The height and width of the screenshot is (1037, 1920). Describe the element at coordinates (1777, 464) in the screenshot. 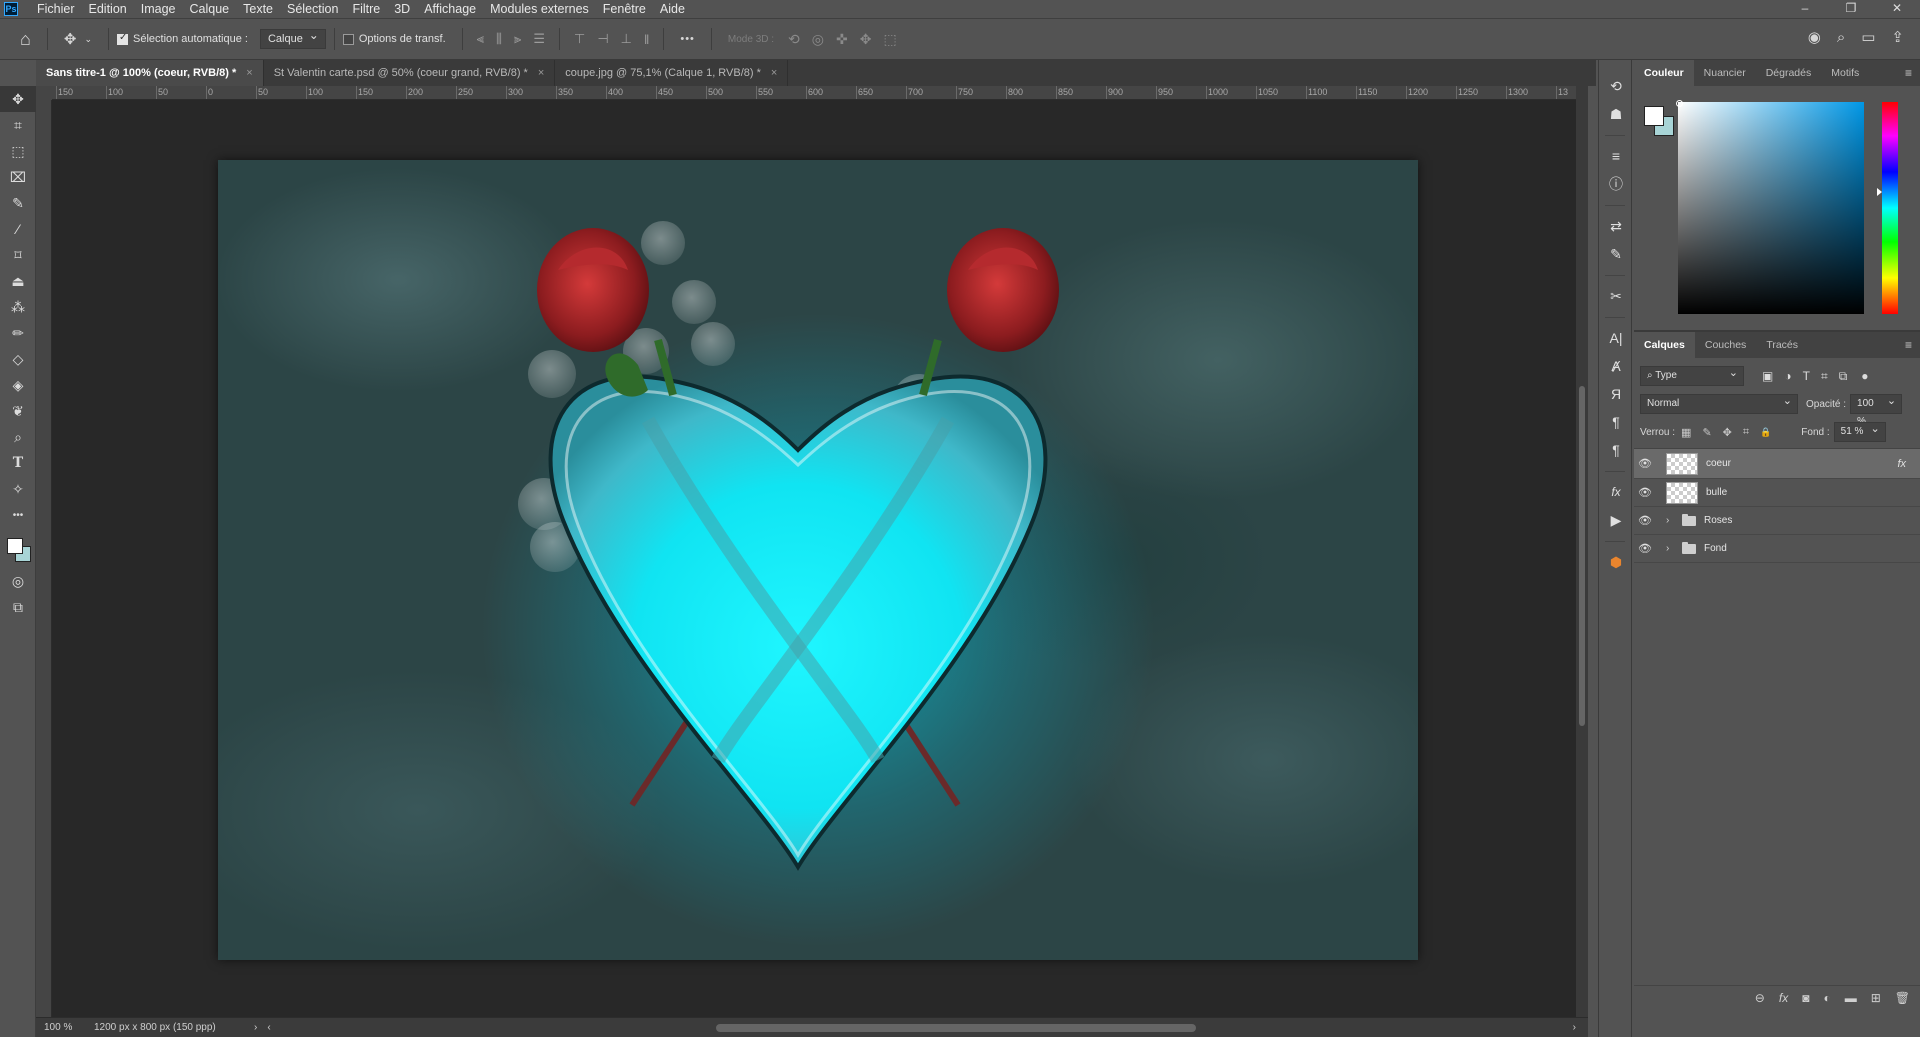

I see `layer-row-coeur: 👁 coeur fx` at that location.